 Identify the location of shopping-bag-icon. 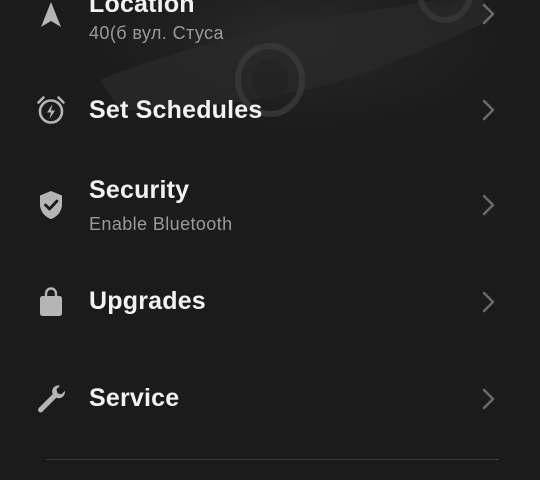
(51, 302).